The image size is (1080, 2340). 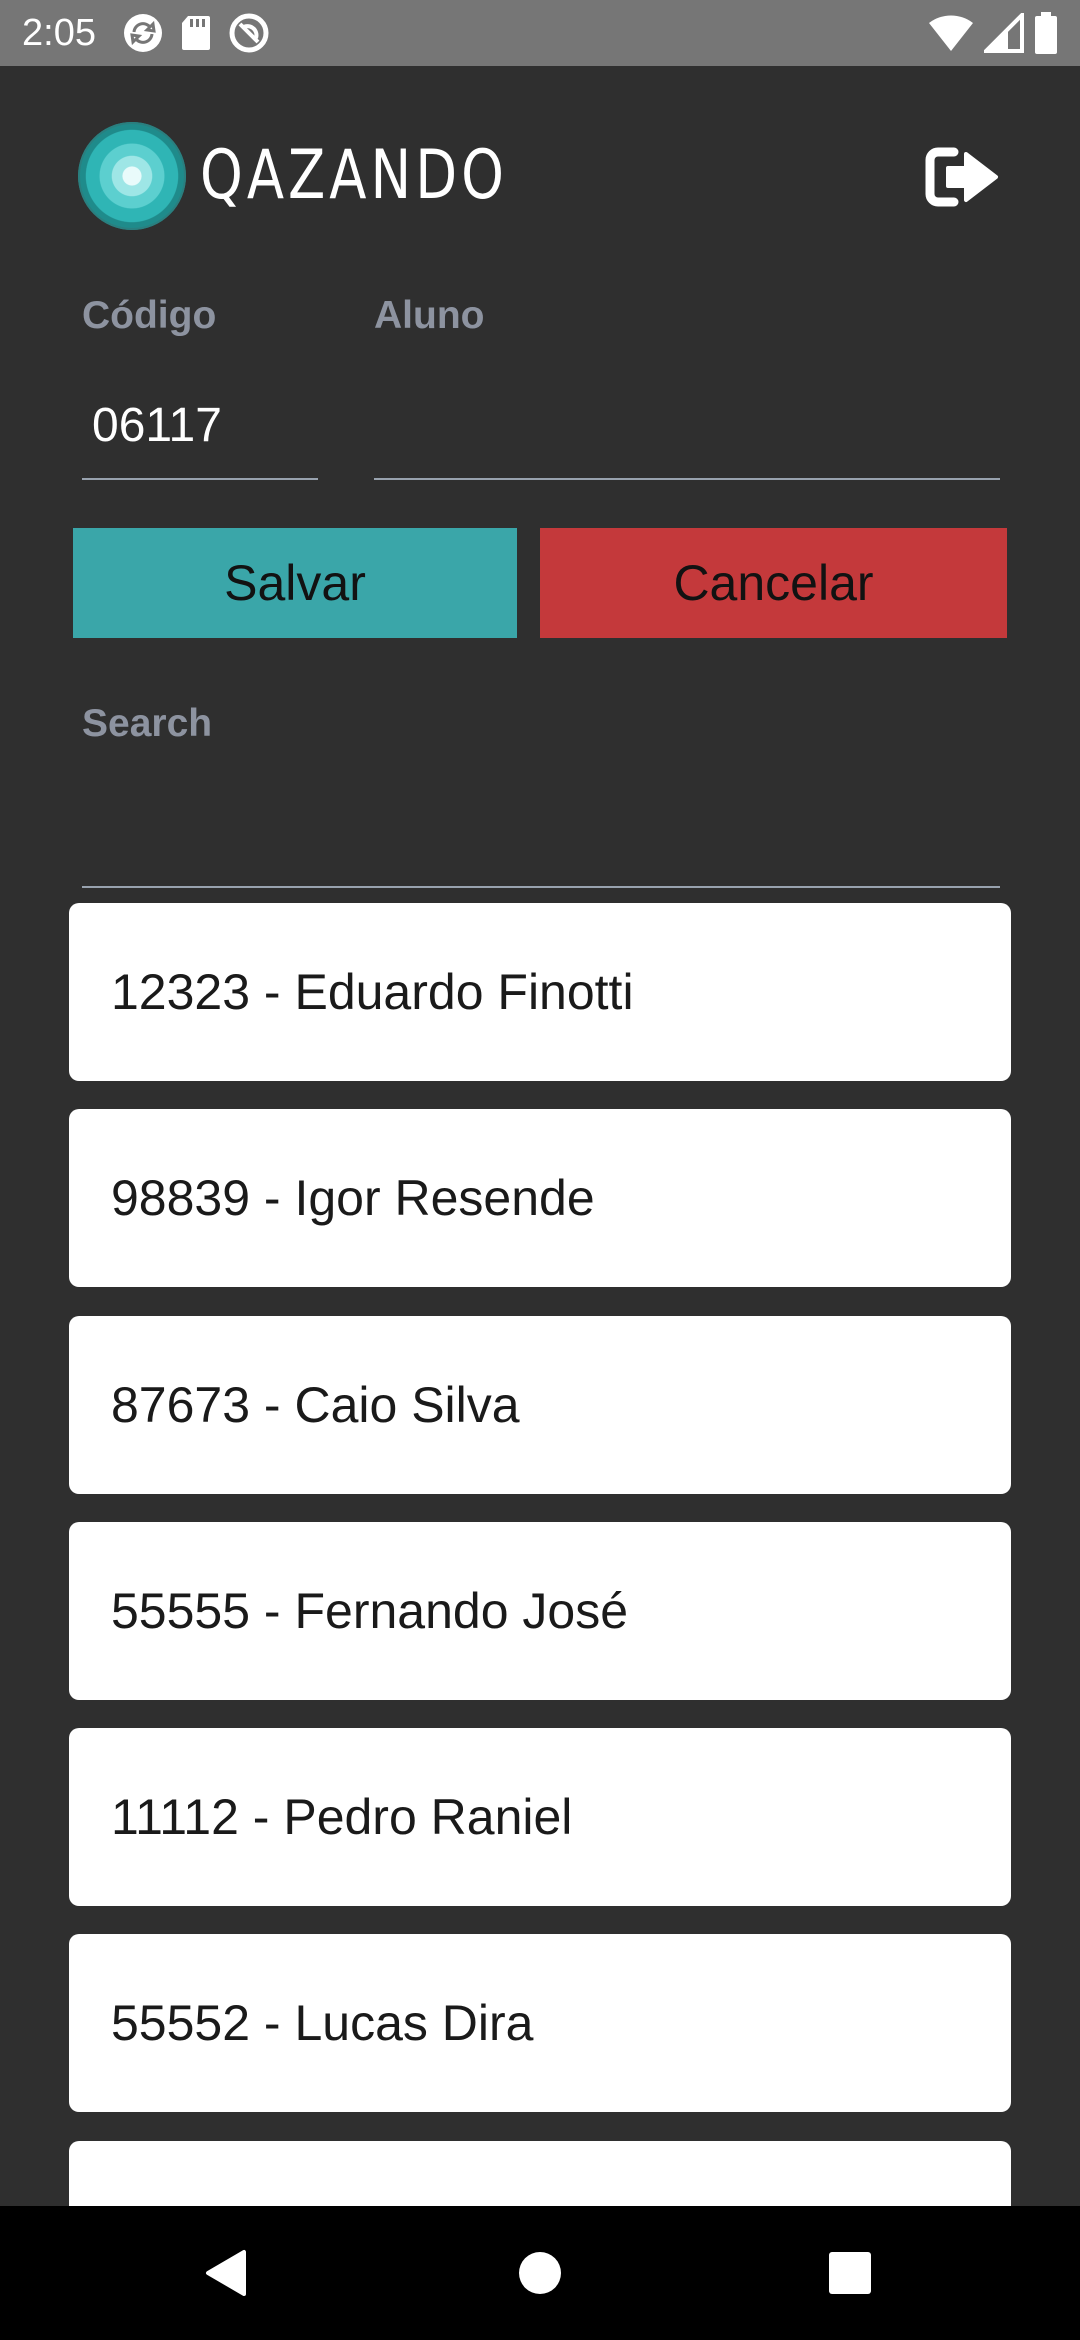 What do you see at coordinates (540, 1817) in the screenshot?
I see `list-item: 11112 - Pedro Raniel` at bounding box center [540, 1817].